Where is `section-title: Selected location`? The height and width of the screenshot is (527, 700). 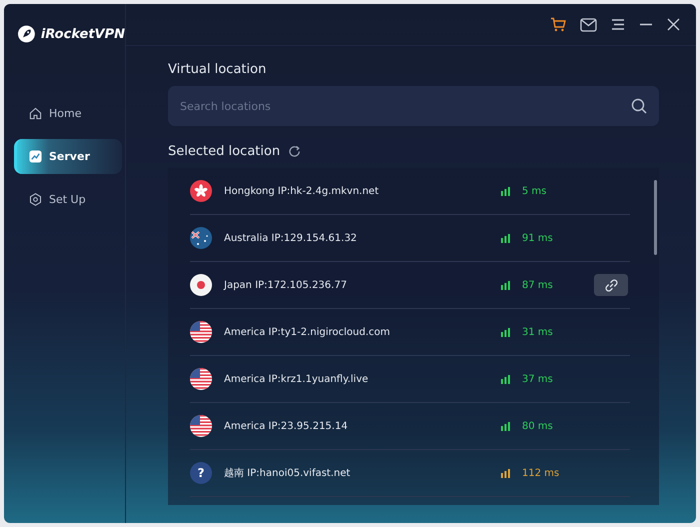
section-title: Selected location is located at coordinates (224, 151).